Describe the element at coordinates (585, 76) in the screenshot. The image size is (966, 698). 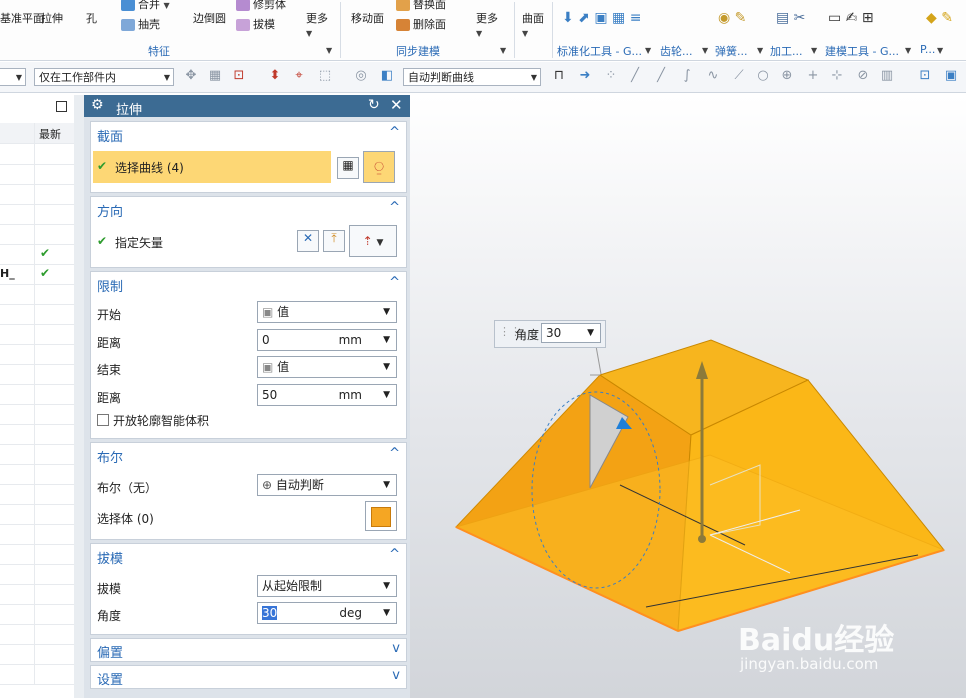
I see `arrow-icon: ➜` at that location.